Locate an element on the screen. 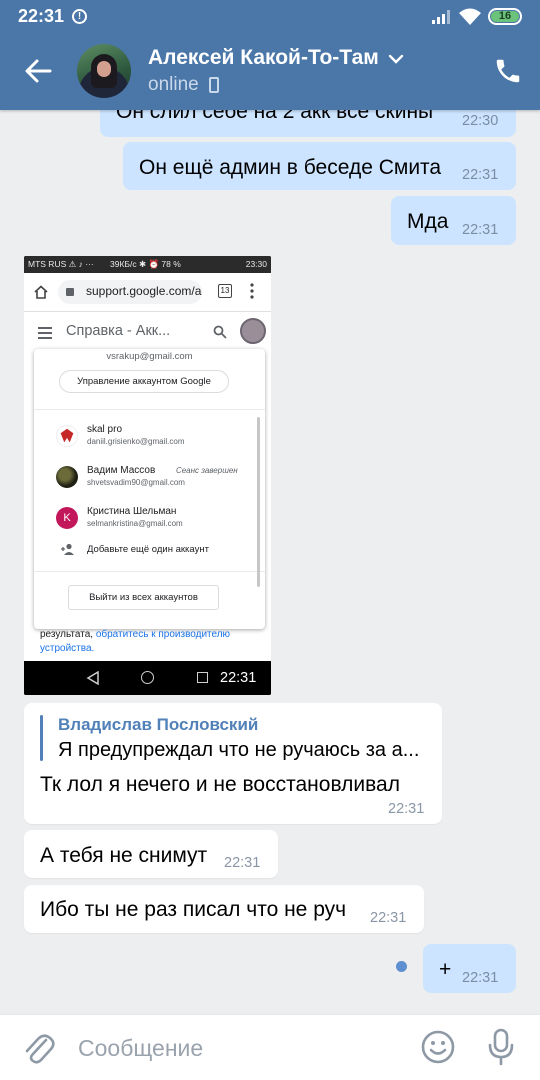 The height and width of the screenshot is (1080, 540). chevron-down-icon is located at coordinates (396, 59).